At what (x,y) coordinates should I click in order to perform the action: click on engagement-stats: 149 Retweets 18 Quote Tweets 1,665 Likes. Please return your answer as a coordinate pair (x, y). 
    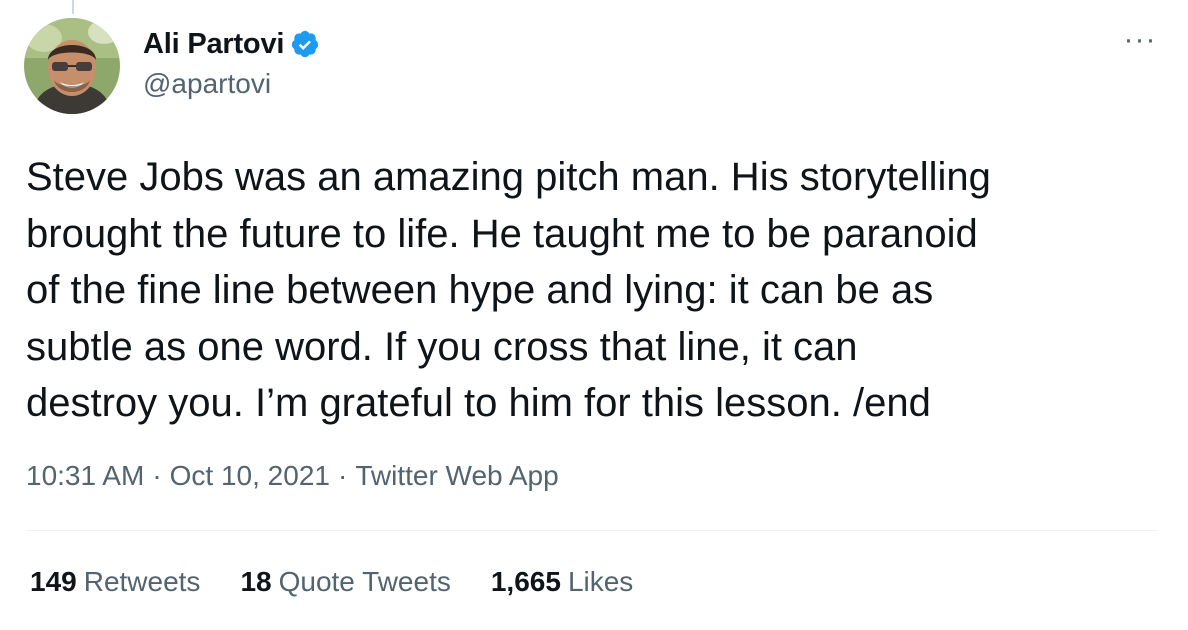
    Looking at the image, I should click on (351, 582).